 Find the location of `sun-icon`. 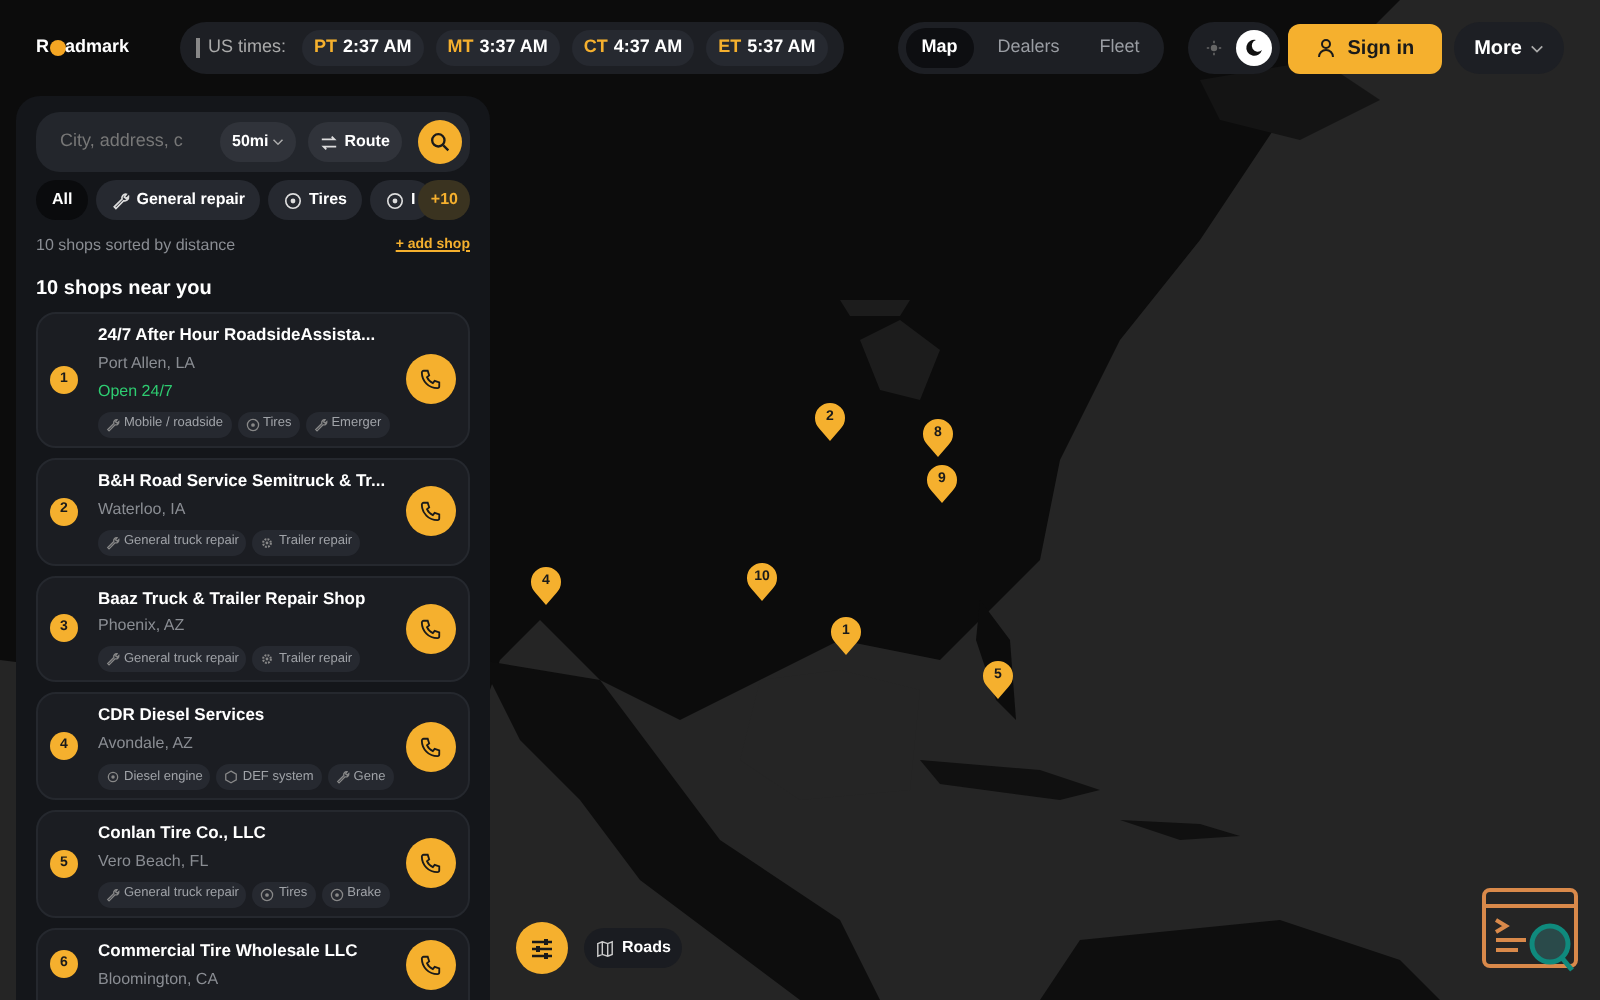

sun-icon is located at coordinates (1213, 48).